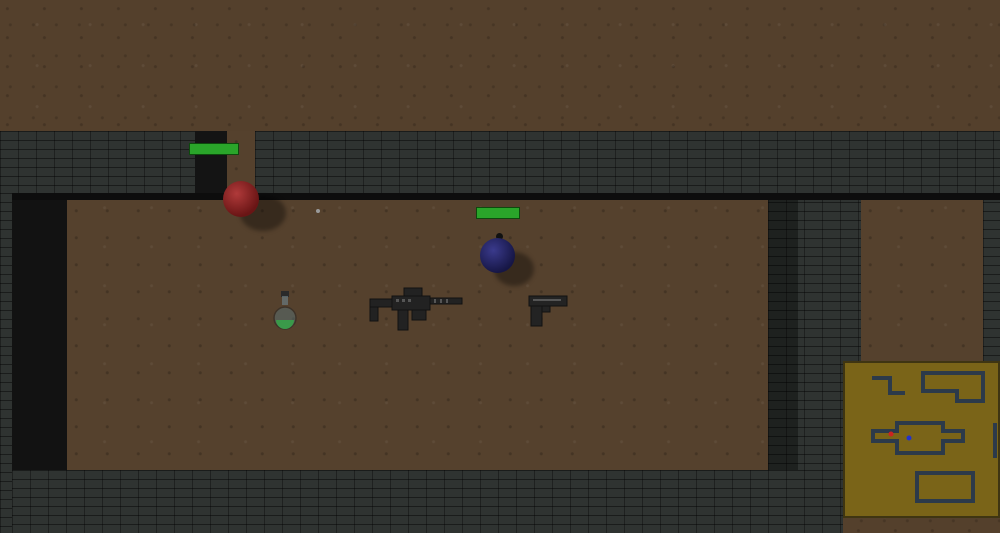  I want to click on enemy-health-bar, so click(214, 149).